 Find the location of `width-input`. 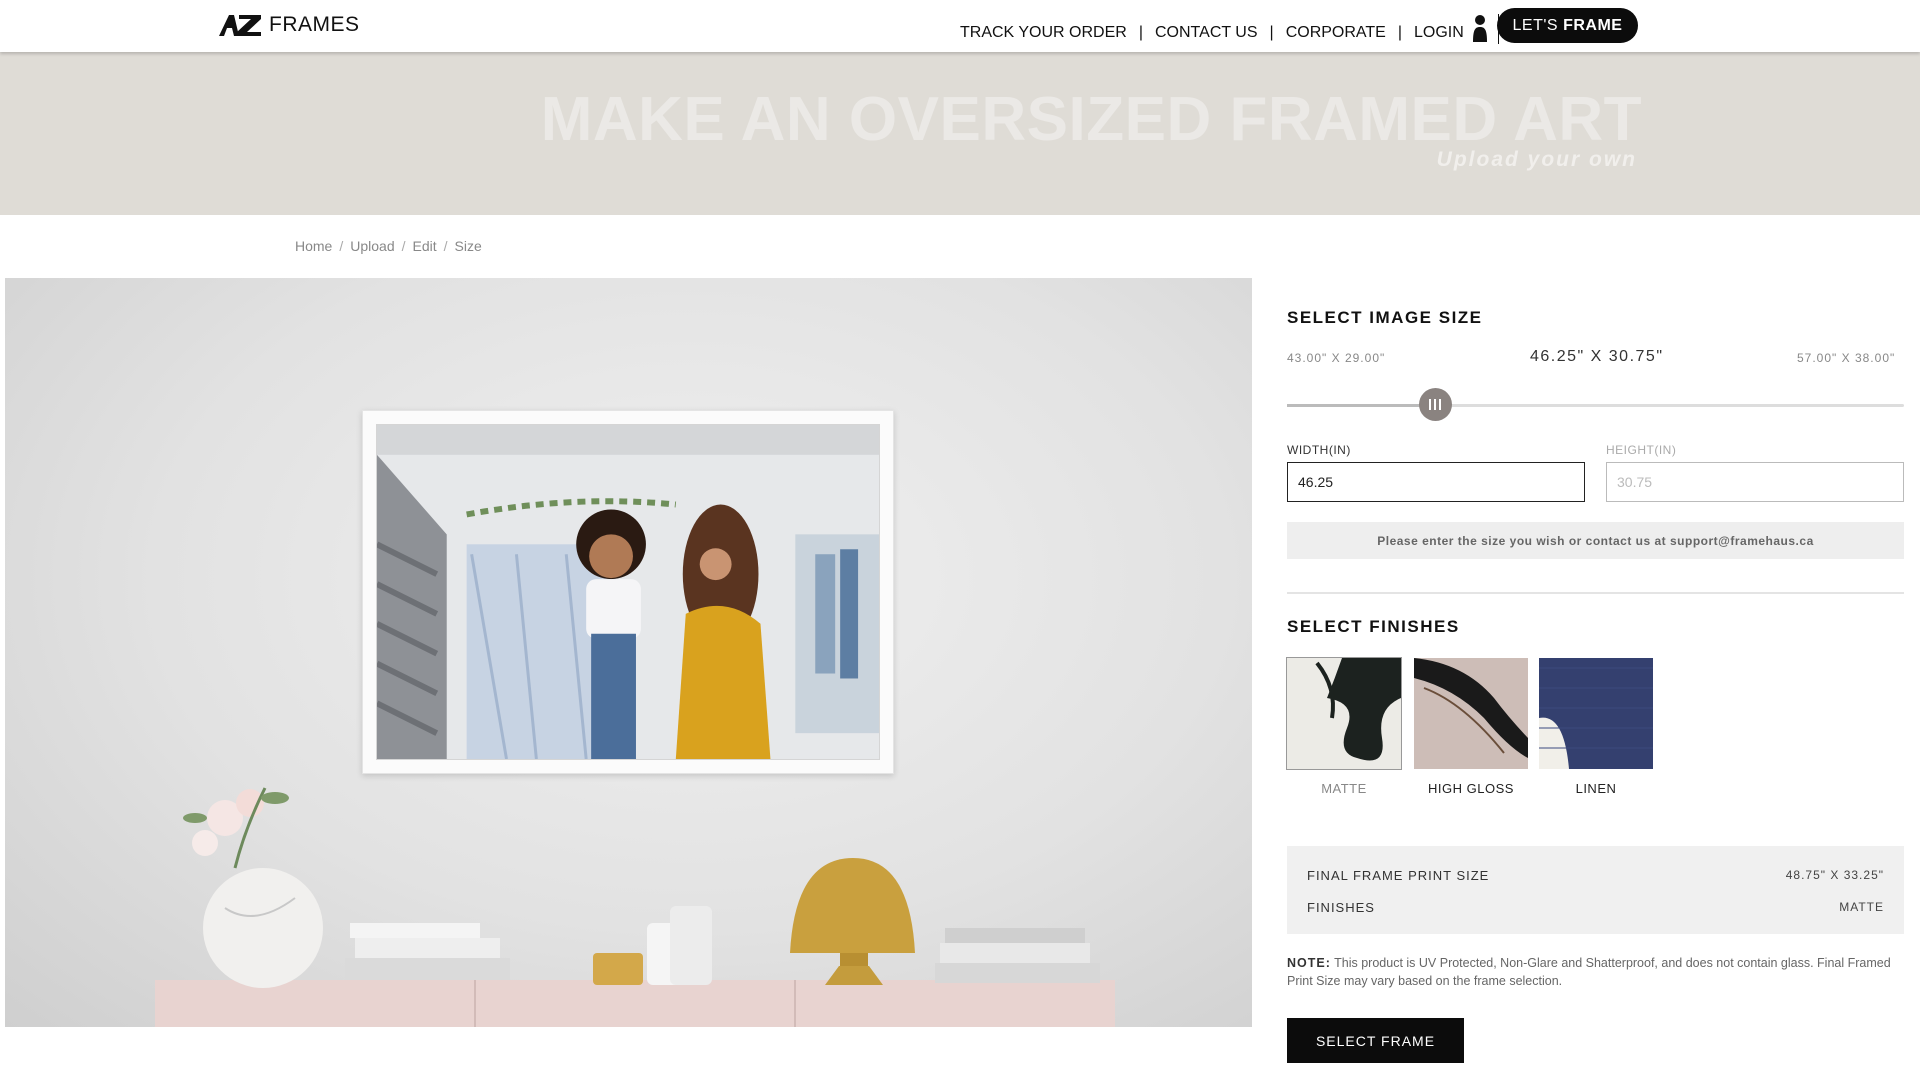

width-input is located at coordinates (1436, 482).